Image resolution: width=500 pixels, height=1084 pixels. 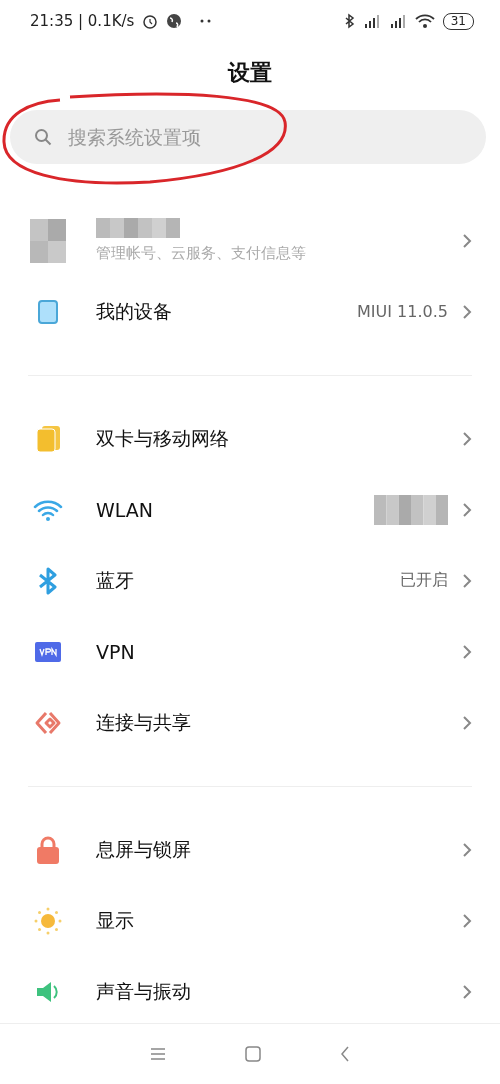 I want to click on item-label: 显示, so click(x=115, y=920).